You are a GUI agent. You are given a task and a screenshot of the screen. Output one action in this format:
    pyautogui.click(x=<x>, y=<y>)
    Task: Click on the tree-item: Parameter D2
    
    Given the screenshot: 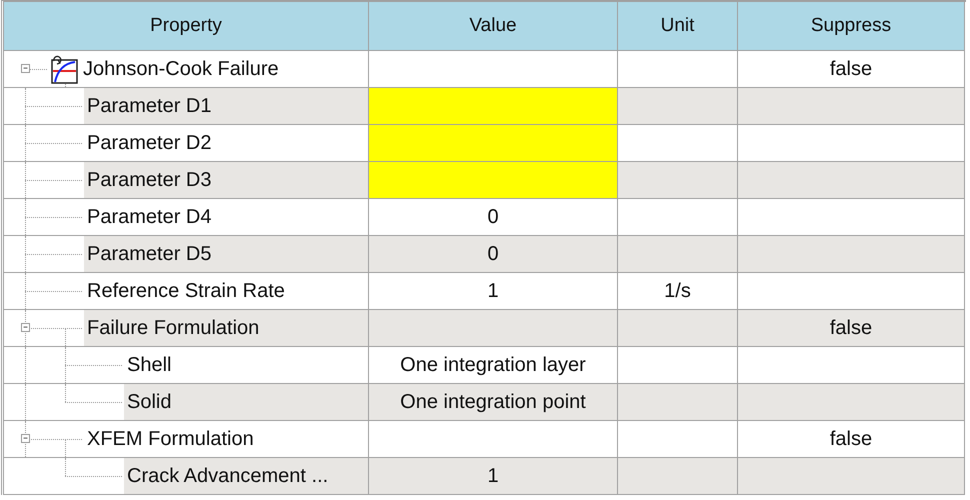 What is the action you would take?
    pyautogui.click(x=226, y=143)
    